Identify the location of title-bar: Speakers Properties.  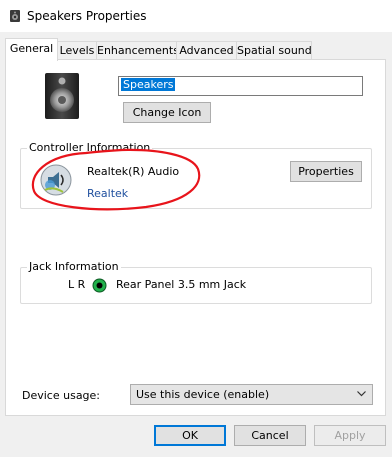
(196, 16).